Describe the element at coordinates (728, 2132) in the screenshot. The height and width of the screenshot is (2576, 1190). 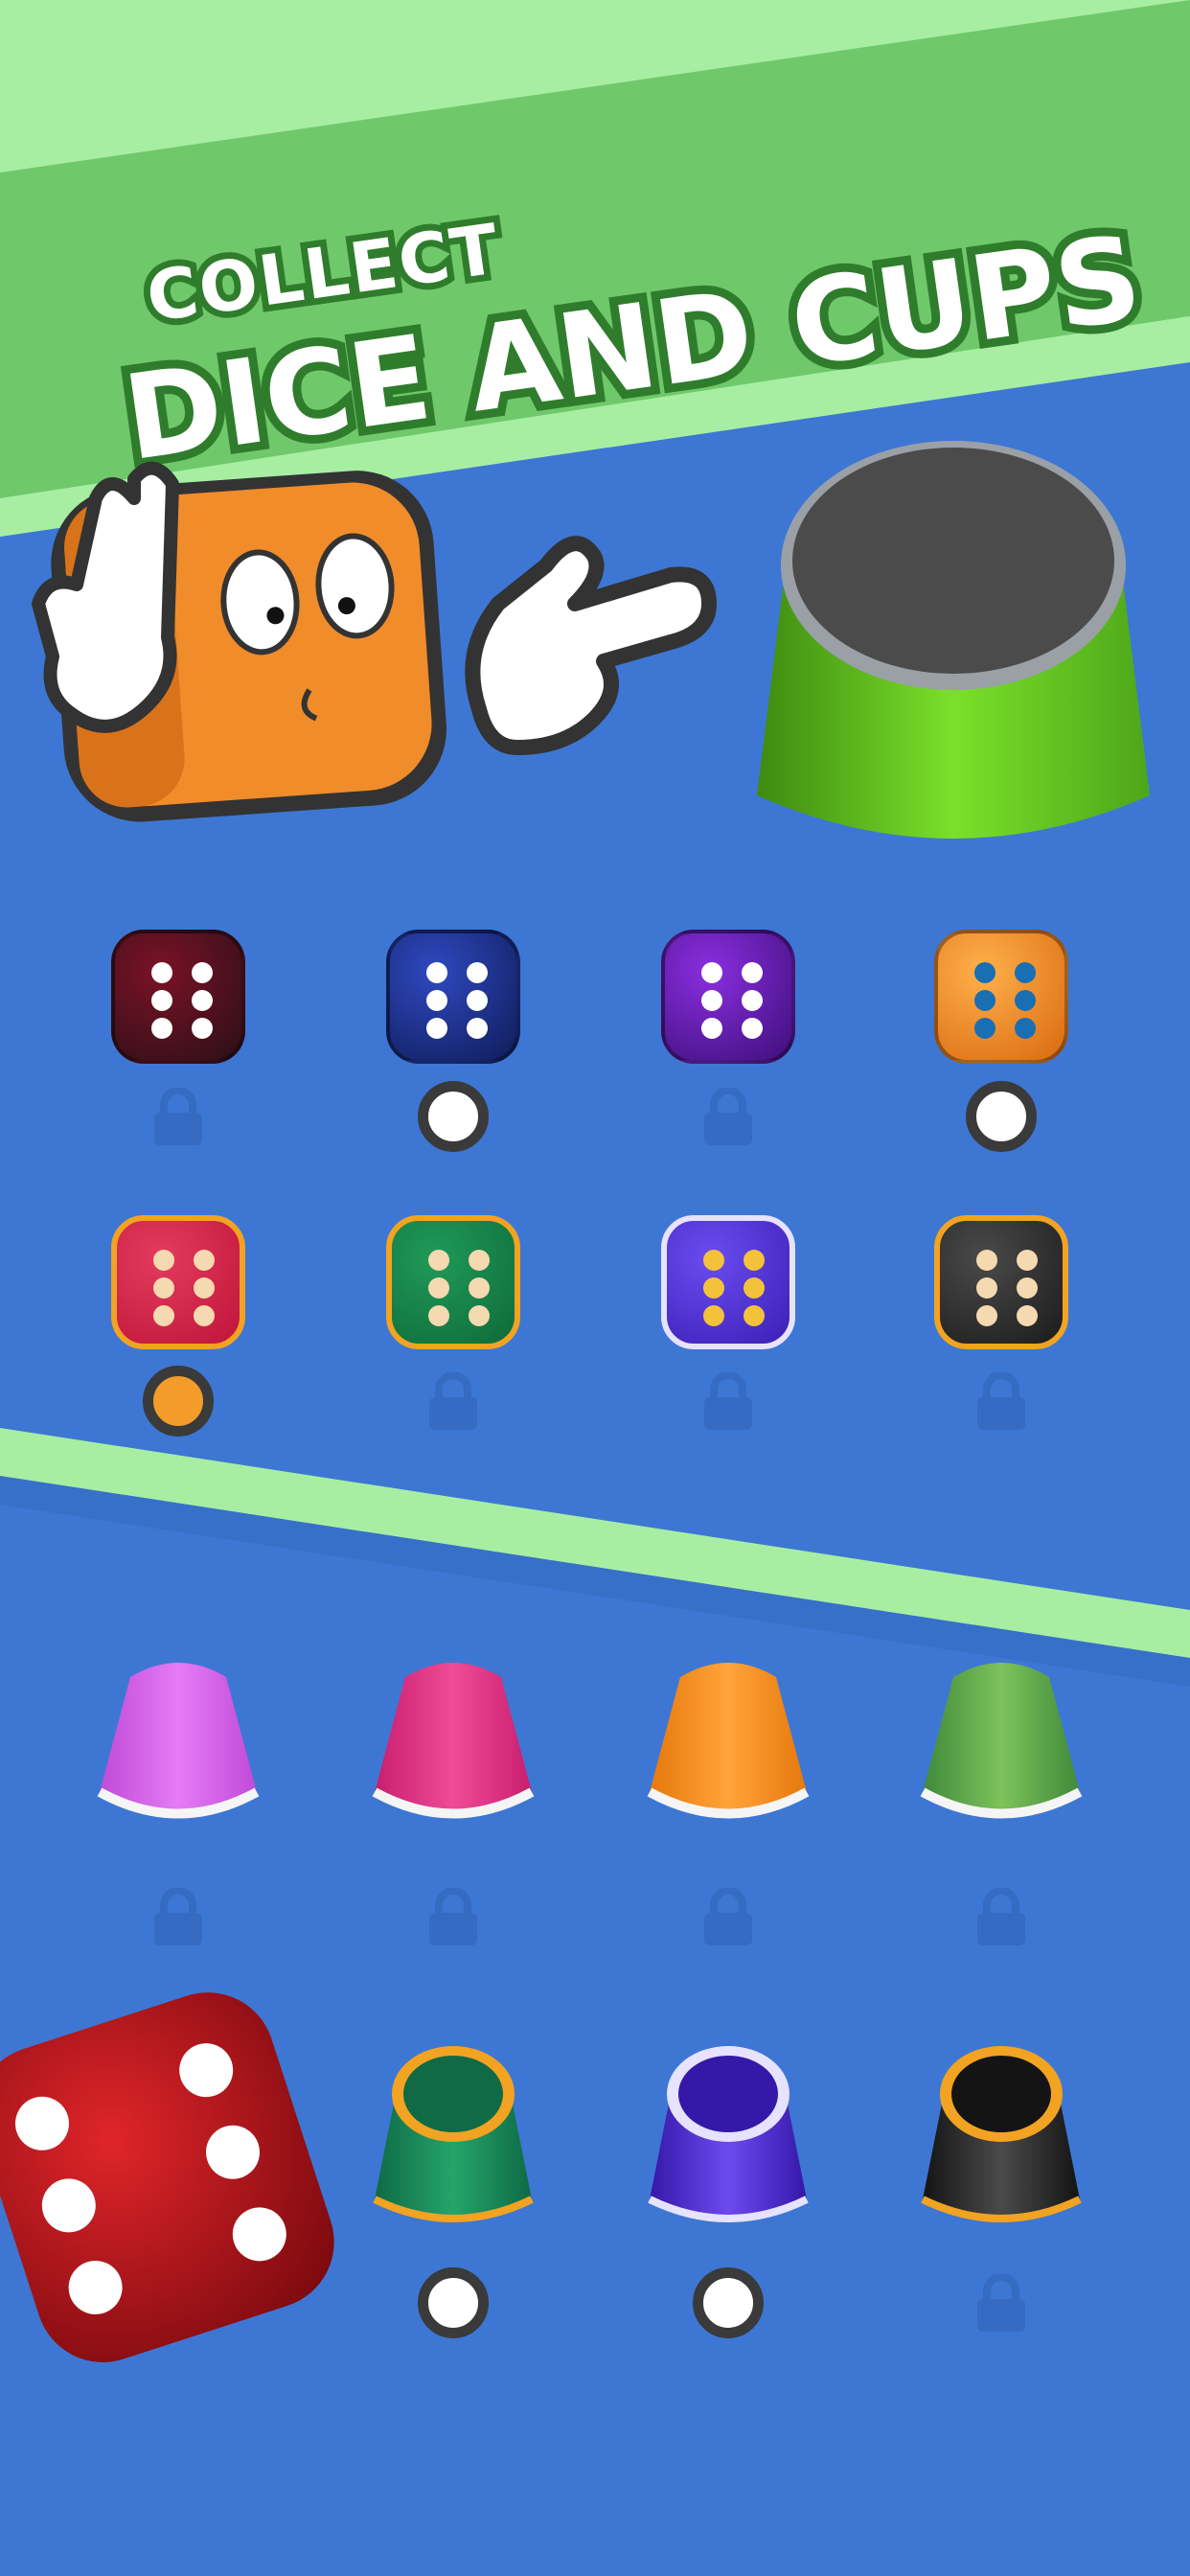
I see `purple-silver-cup` at that location.